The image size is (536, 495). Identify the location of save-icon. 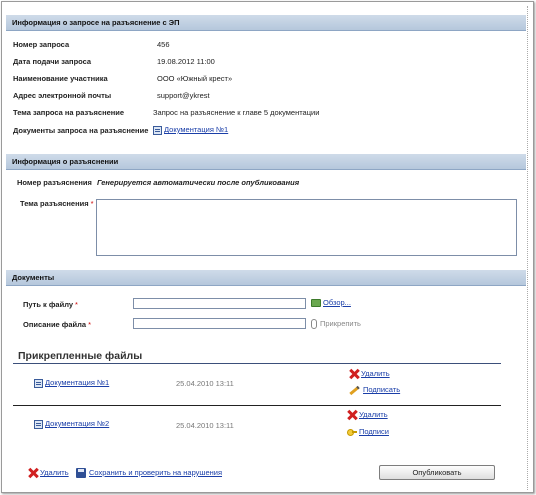
(81, 473).